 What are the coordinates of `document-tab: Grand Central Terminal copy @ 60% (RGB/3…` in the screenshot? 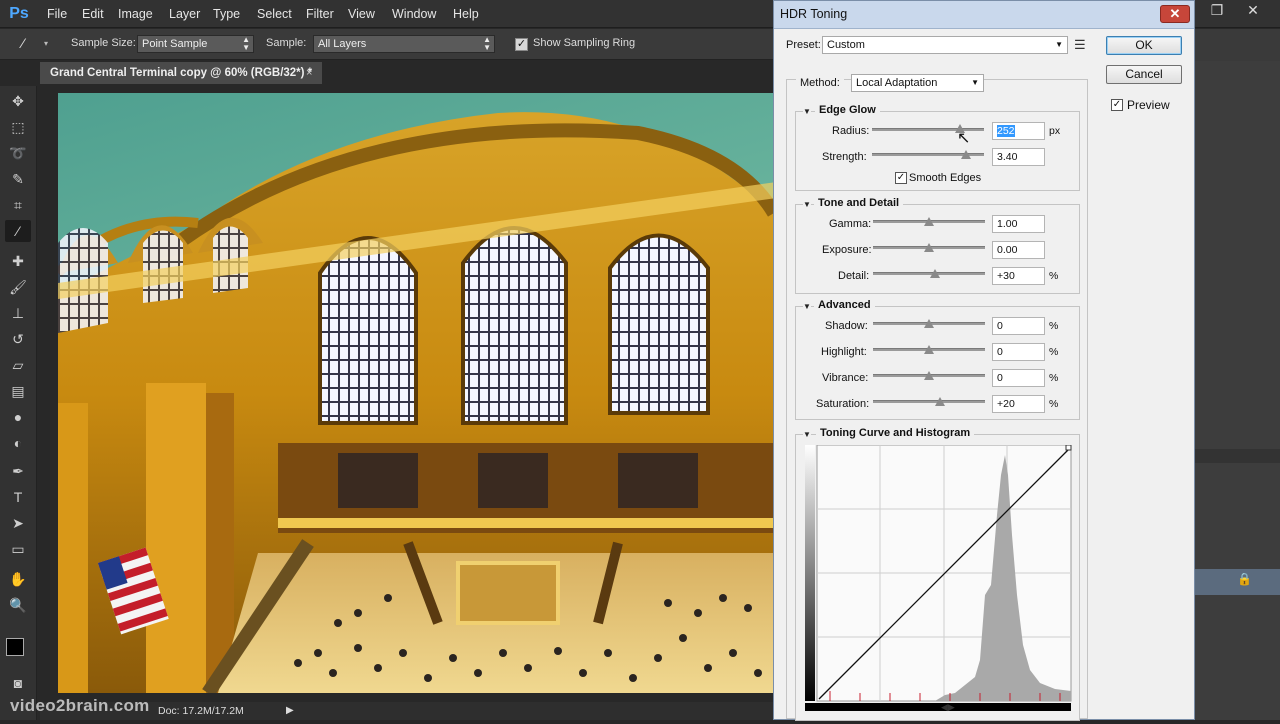 It's located at (181, 73).